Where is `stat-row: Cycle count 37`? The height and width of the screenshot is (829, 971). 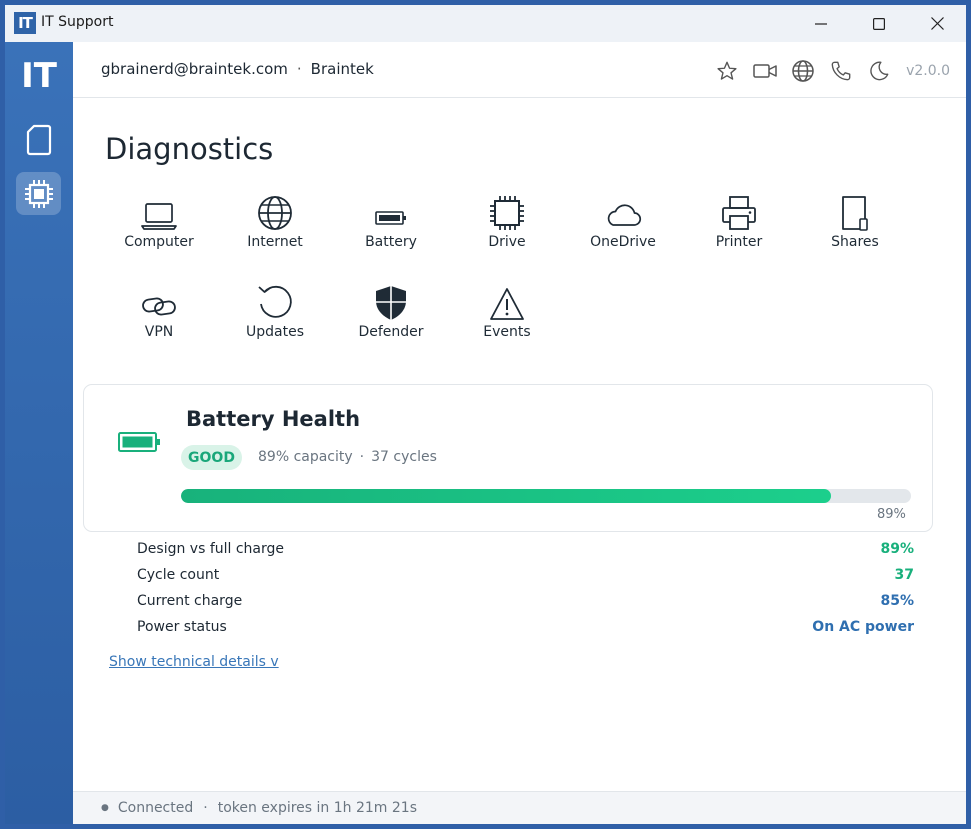
stat-row: Cycle count 37 is located at coordinates (525, 576).